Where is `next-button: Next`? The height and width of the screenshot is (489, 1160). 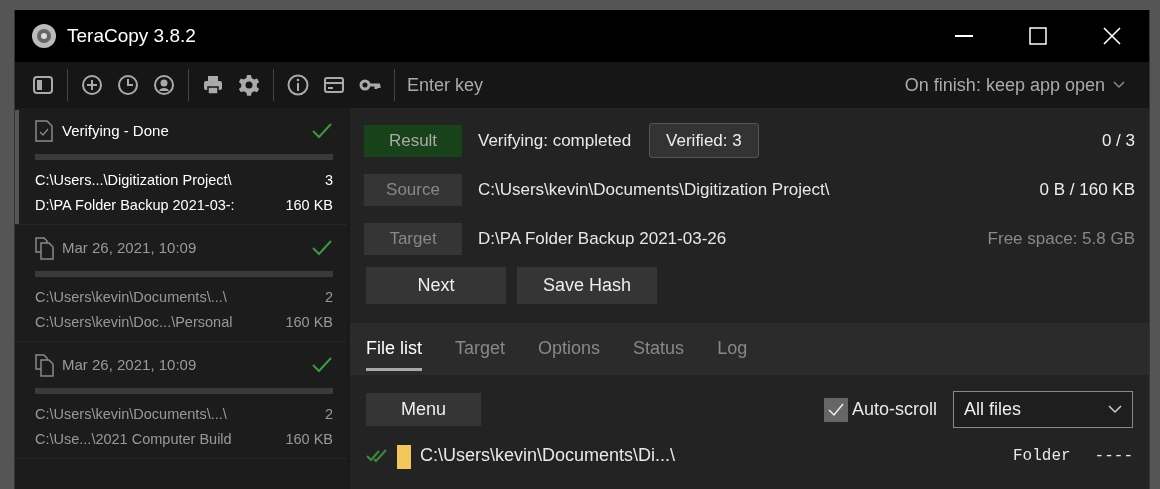 next-button: Next is located at coordinates (436, 285).